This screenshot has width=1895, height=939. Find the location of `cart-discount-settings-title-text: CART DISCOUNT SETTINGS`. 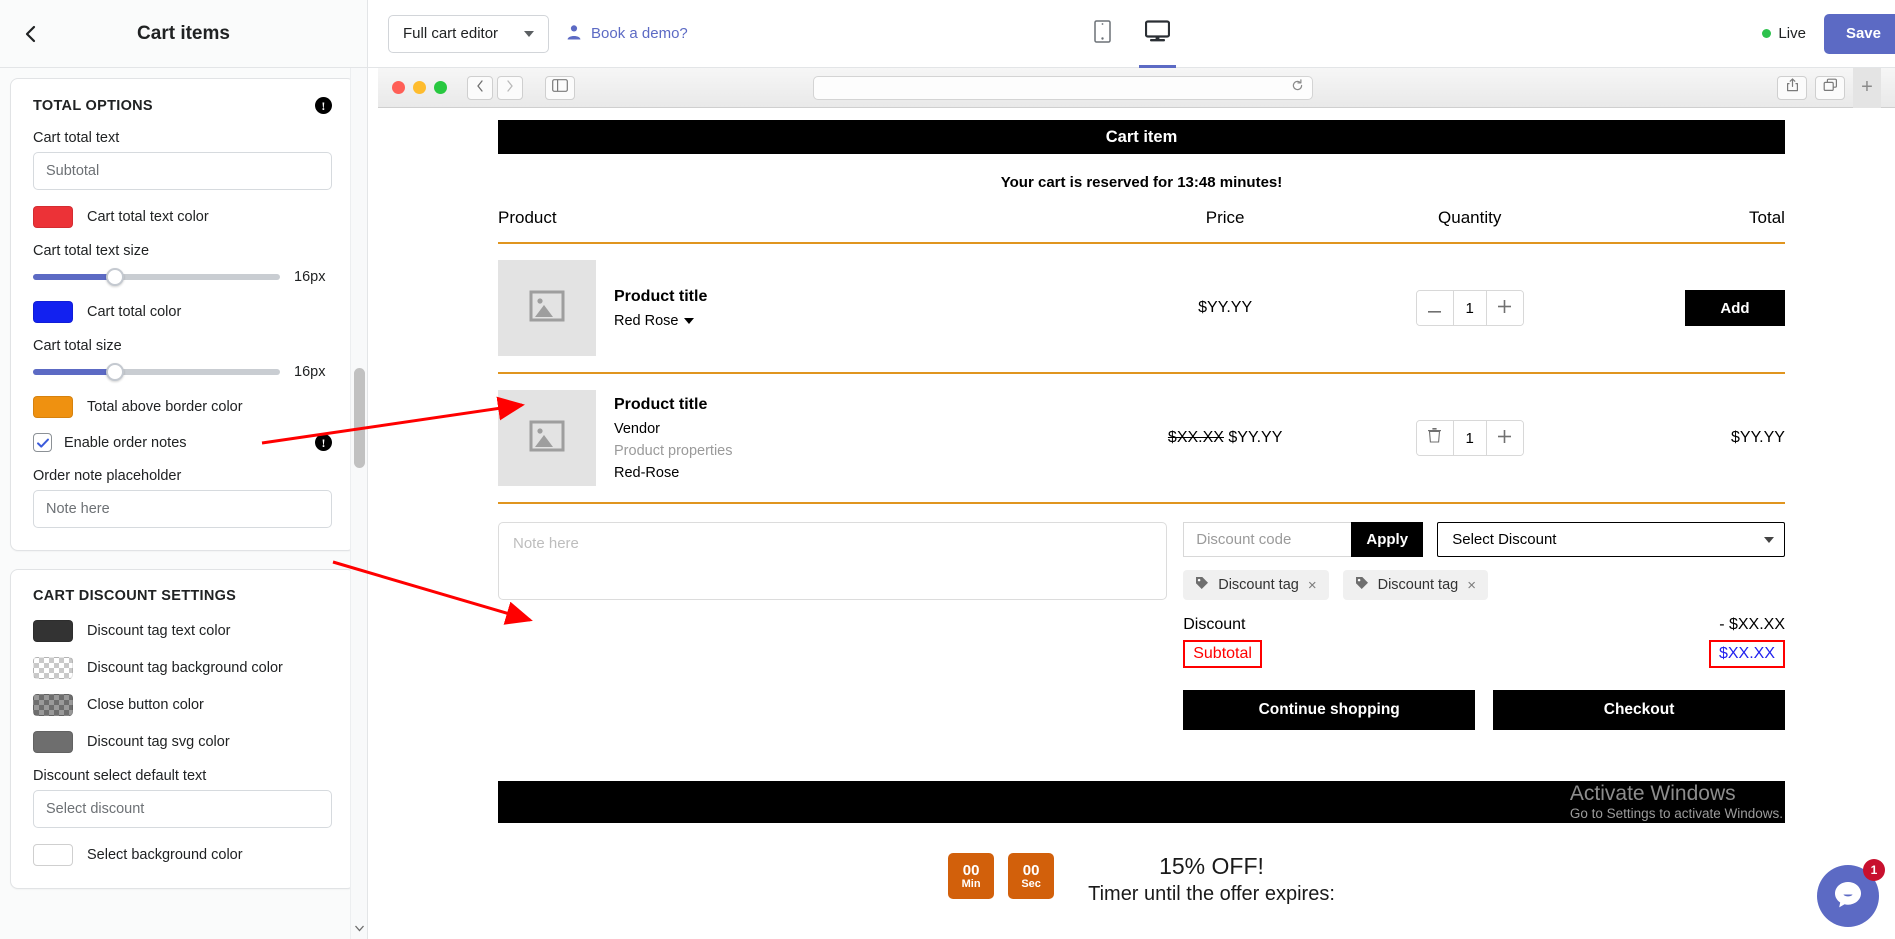

cart-discount-settings-title-text: CART DISCOUNT SETTINGS is located at coordinates (135, 596).